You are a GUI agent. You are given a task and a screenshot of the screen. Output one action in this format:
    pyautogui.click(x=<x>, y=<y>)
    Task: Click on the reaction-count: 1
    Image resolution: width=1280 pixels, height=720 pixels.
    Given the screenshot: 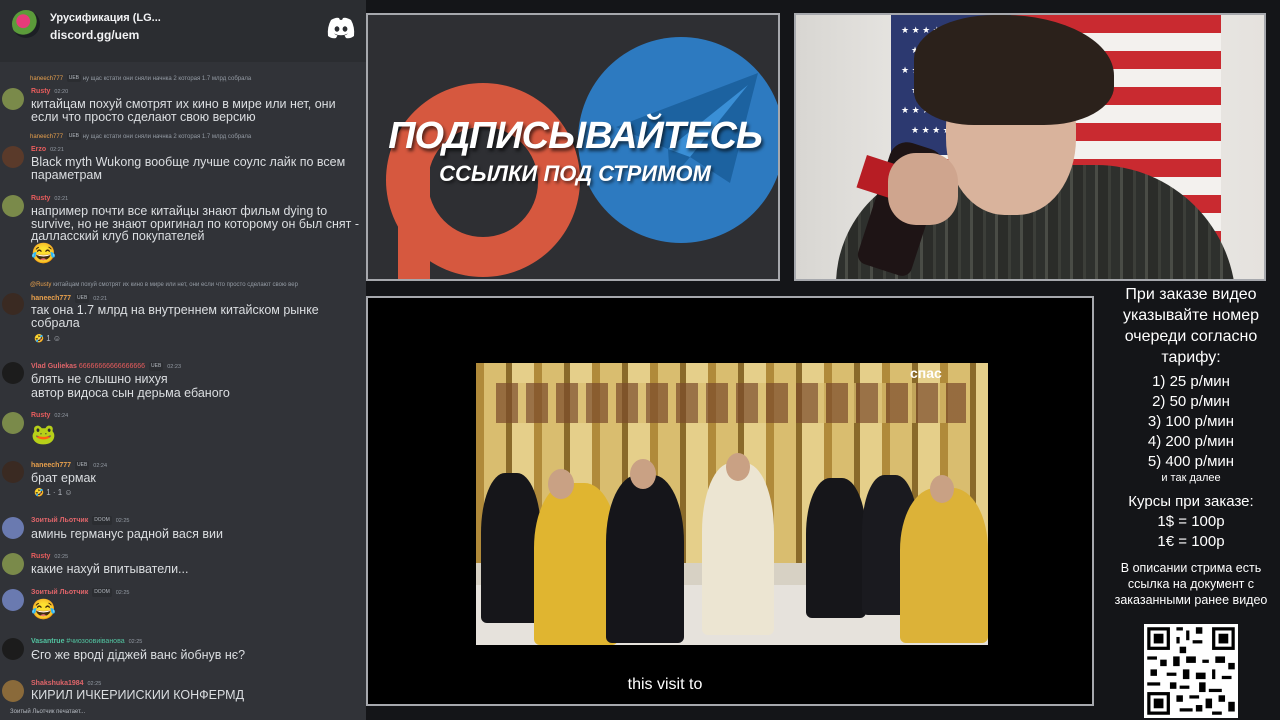 What is the action you would take?
    pyautogui.click(x=48, y=338)
    